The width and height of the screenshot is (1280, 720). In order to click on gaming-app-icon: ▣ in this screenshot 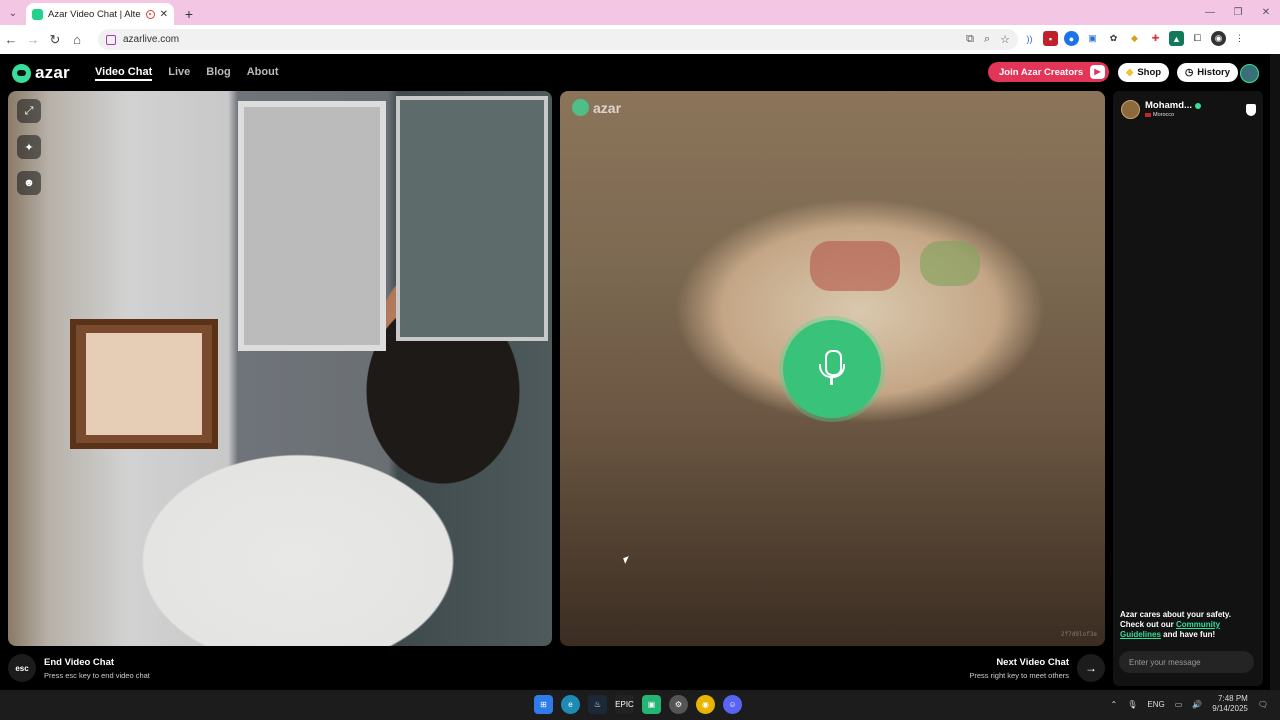, I will do `click(651, 704)`.